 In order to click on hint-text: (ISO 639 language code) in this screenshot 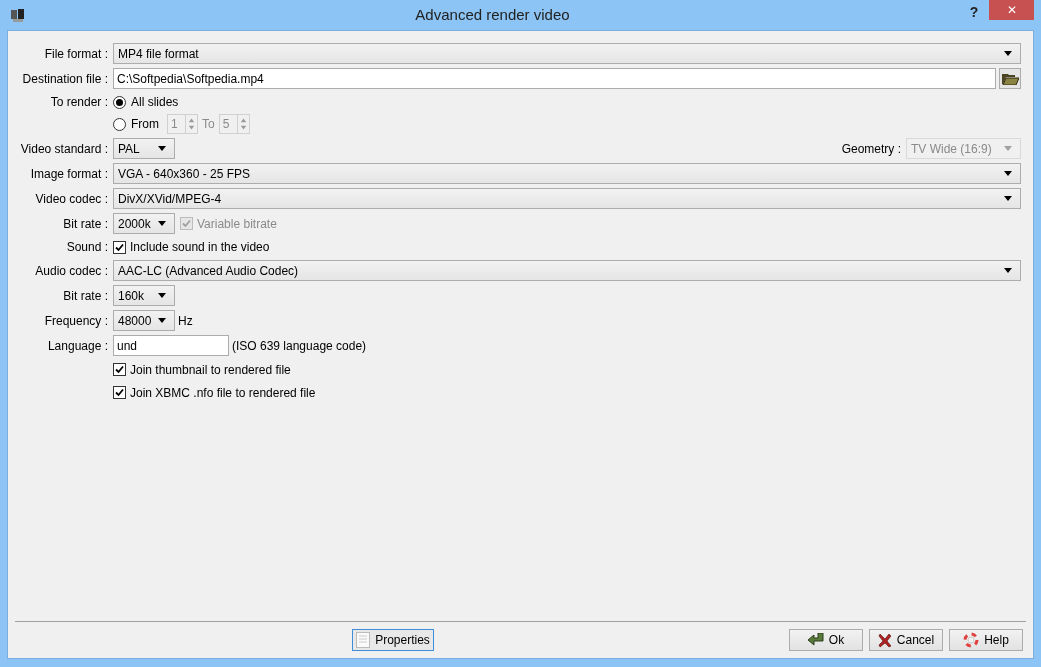, I will do `click(299, 346)`.